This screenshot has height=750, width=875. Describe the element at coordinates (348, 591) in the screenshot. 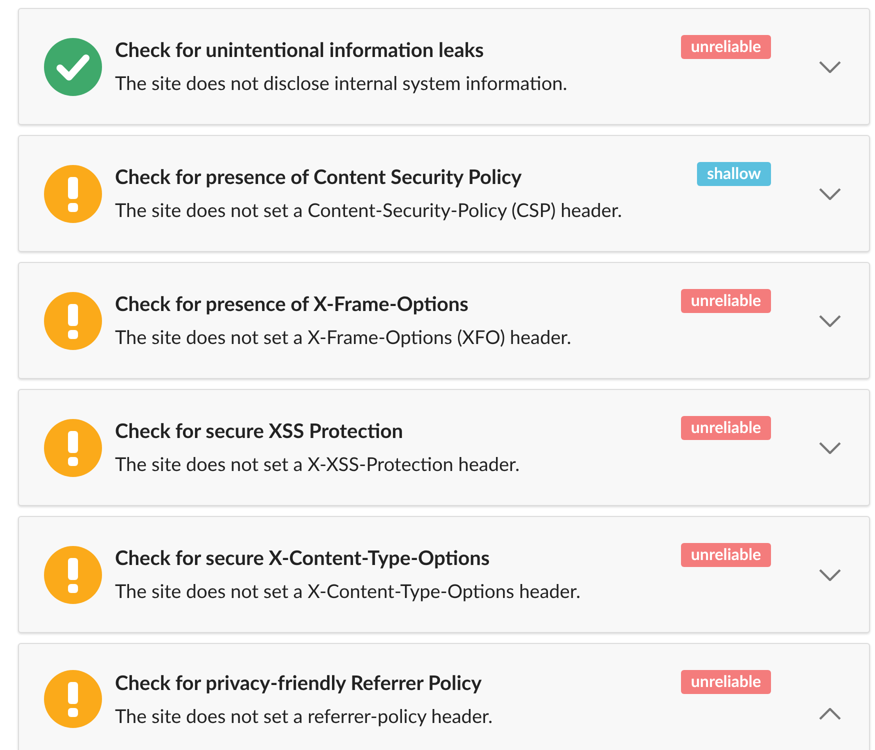

I see `check-description: The site does not set a X-Content-Type-Options header.` at that location.